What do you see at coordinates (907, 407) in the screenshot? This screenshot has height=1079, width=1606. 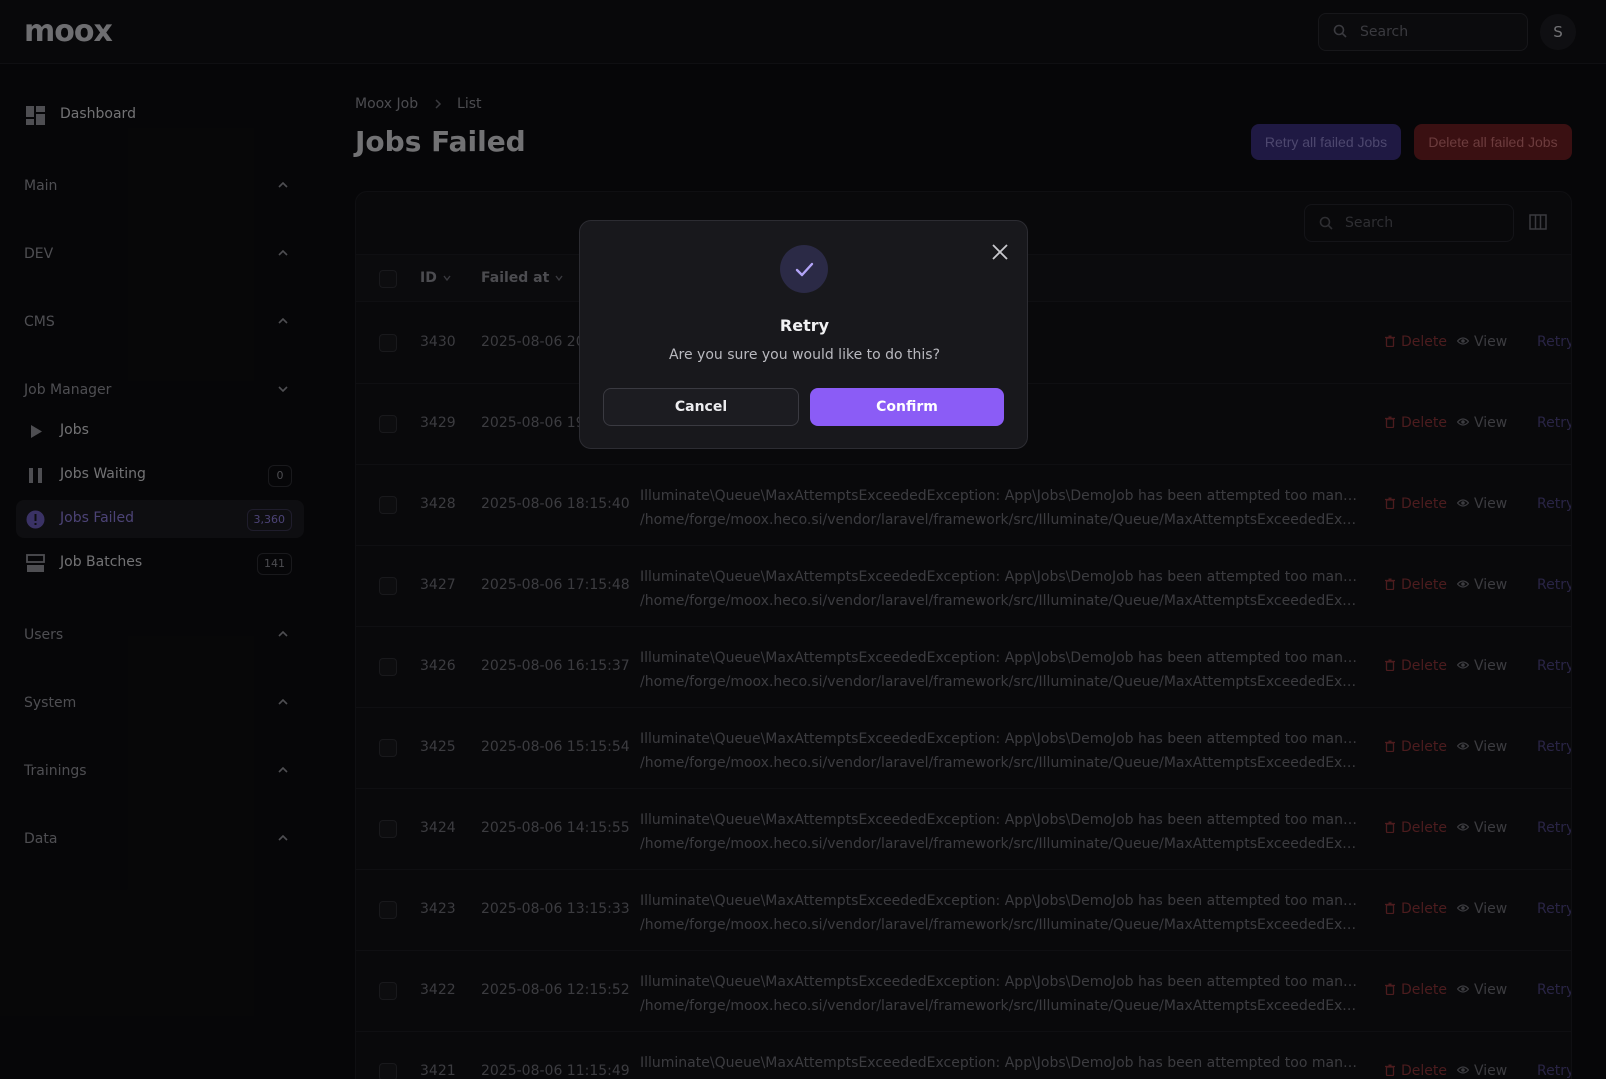 I see `confirm-button: Confirm` at bounding box center [907, 407].